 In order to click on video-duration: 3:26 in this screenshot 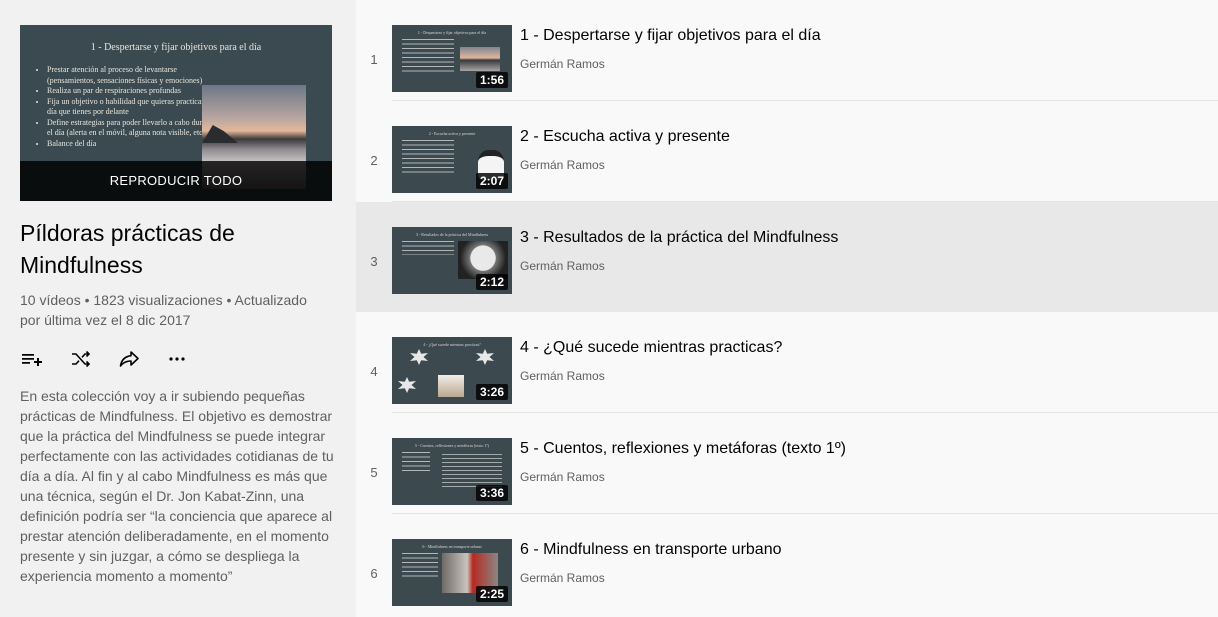, I will do `click(491, 392)`.